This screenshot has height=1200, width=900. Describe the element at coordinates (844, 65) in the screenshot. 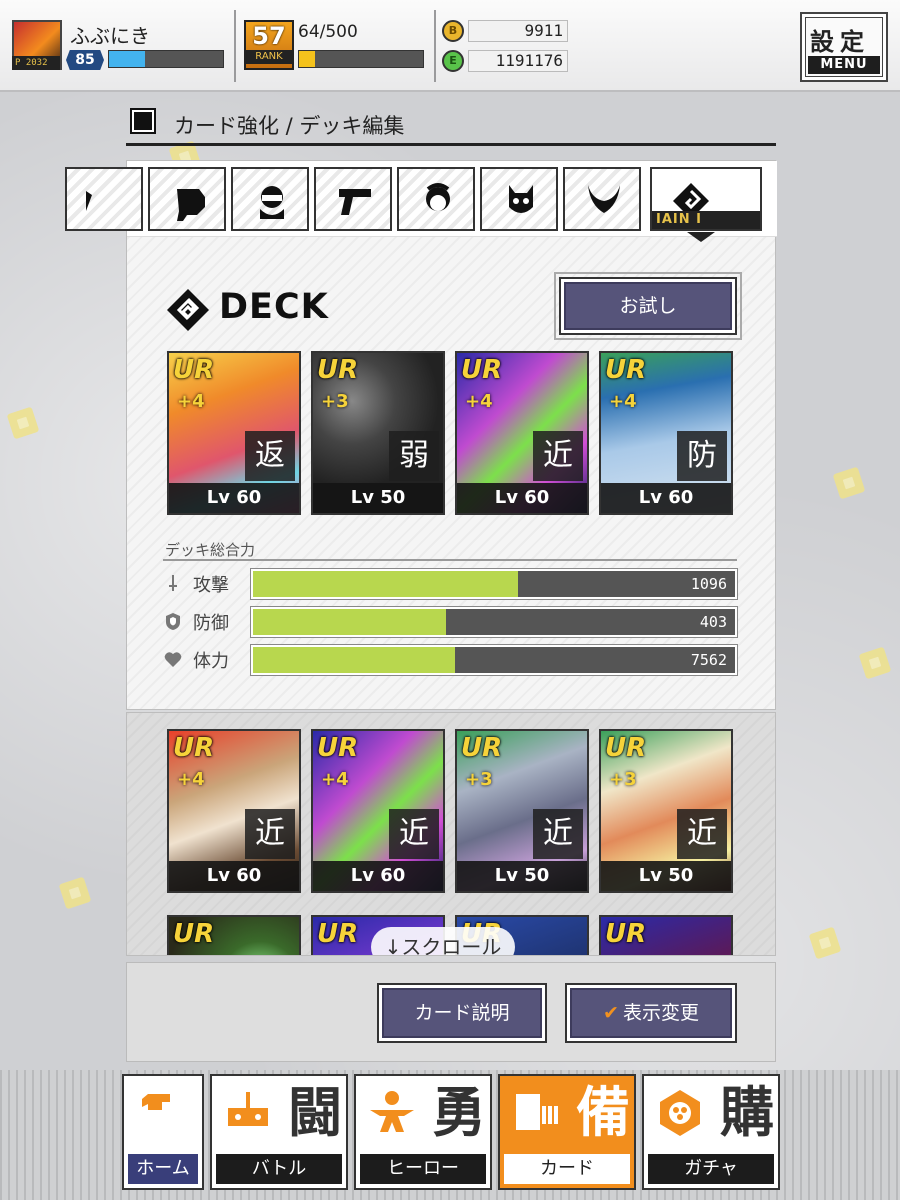

I see `menu-label: MENU` at that location.